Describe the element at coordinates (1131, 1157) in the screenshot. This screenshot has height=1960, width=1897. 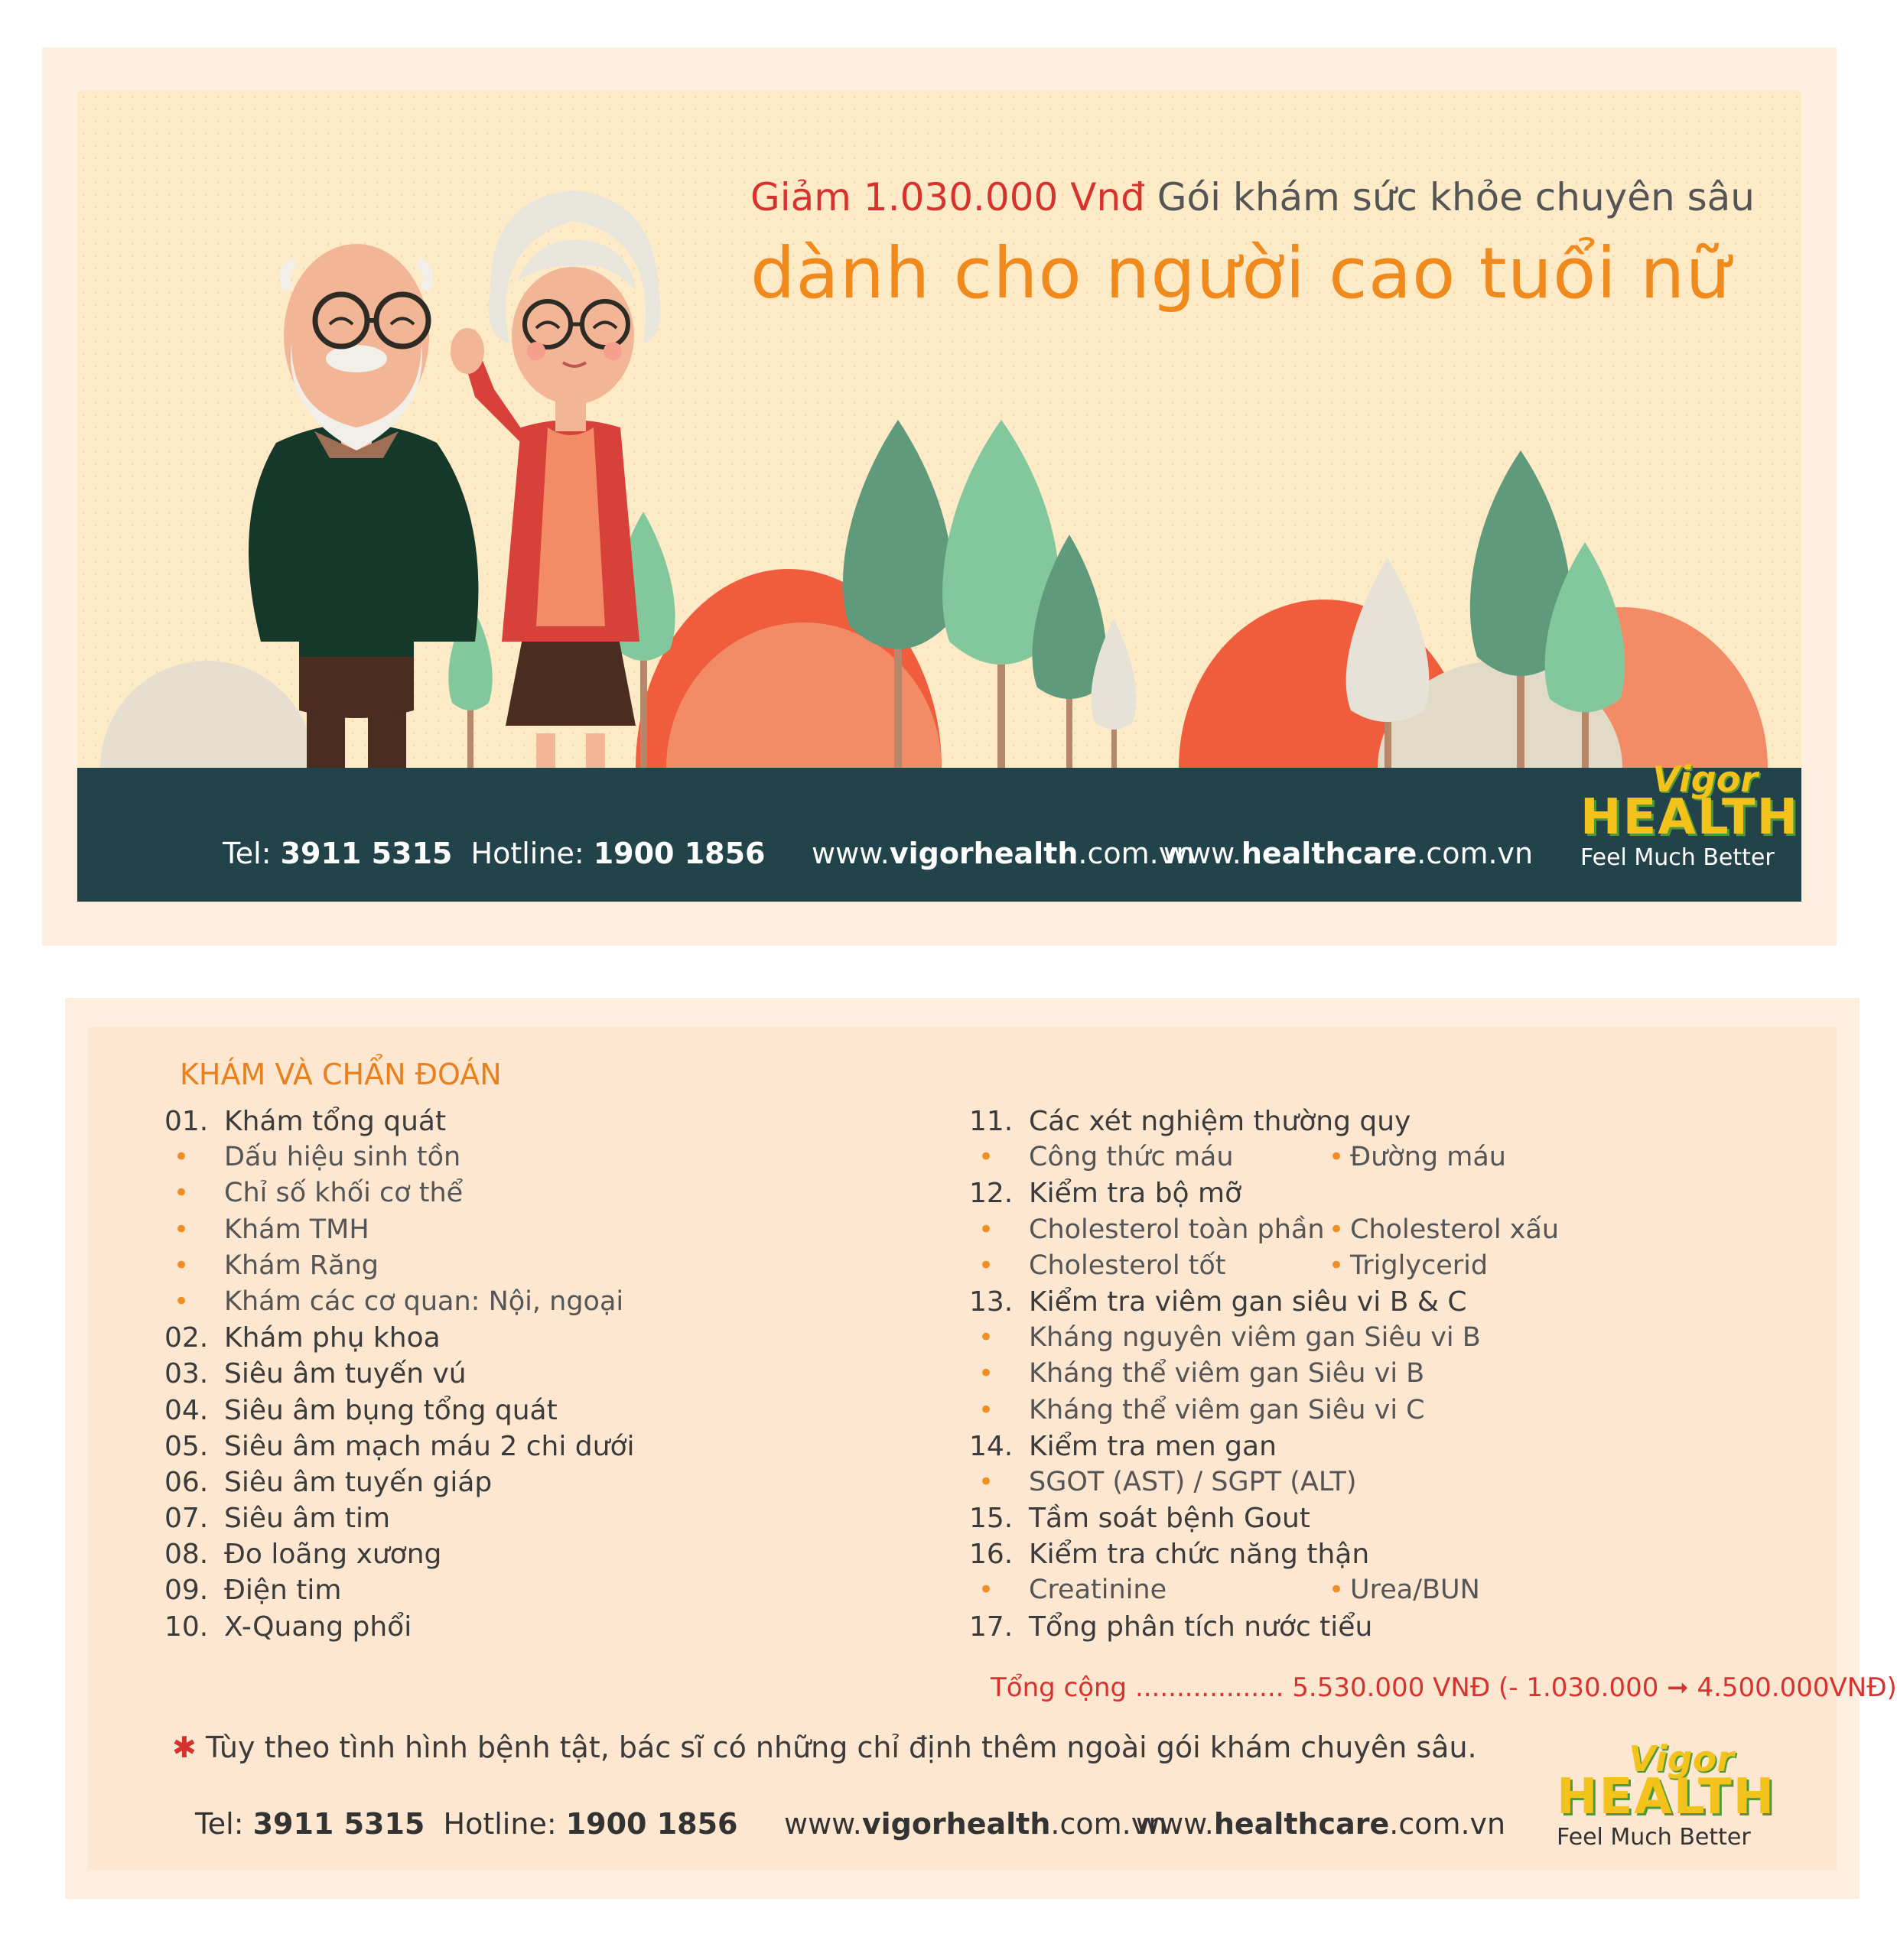
I see `item-text: Công thức máu` at that location.